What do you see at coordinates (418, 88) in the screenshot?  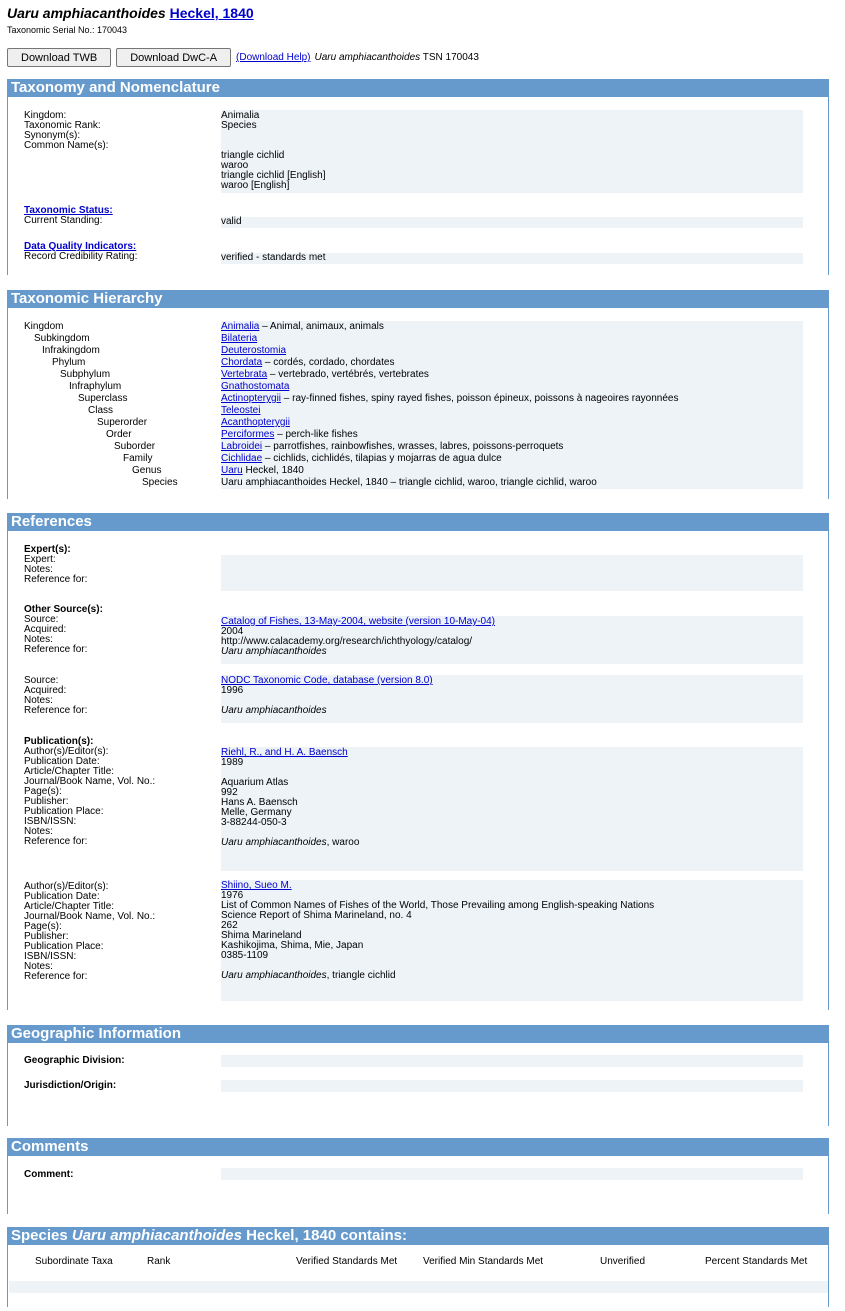 I see `taxonomy-header: Taxonomy and Nomenclature` at bounding box center [418, 88].